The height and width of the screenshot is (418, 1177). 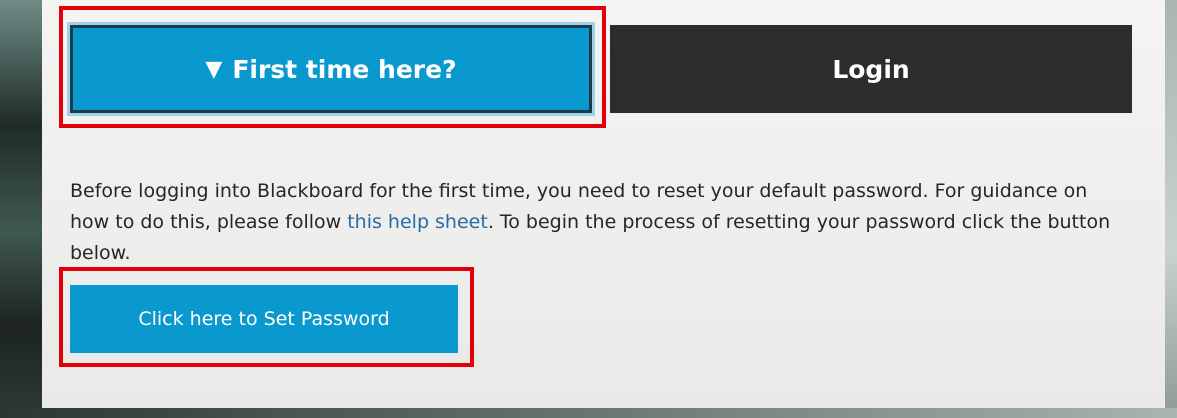 I want to click on login-tab: Login, so click(x=871, y=69).